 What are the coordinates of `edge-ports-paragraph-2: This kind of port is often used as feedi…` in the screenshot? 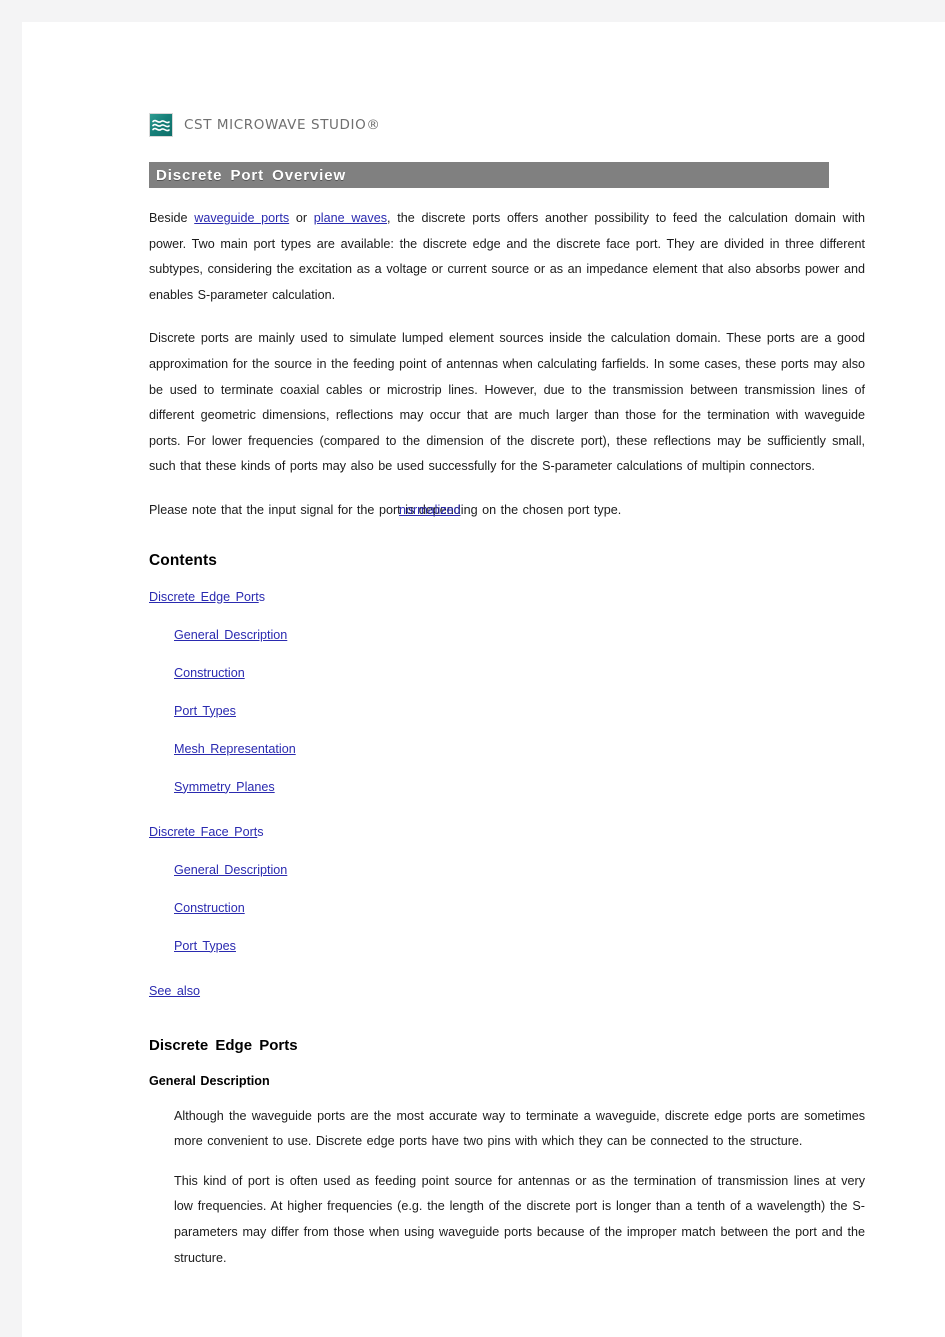 It's located at (519, 1219).